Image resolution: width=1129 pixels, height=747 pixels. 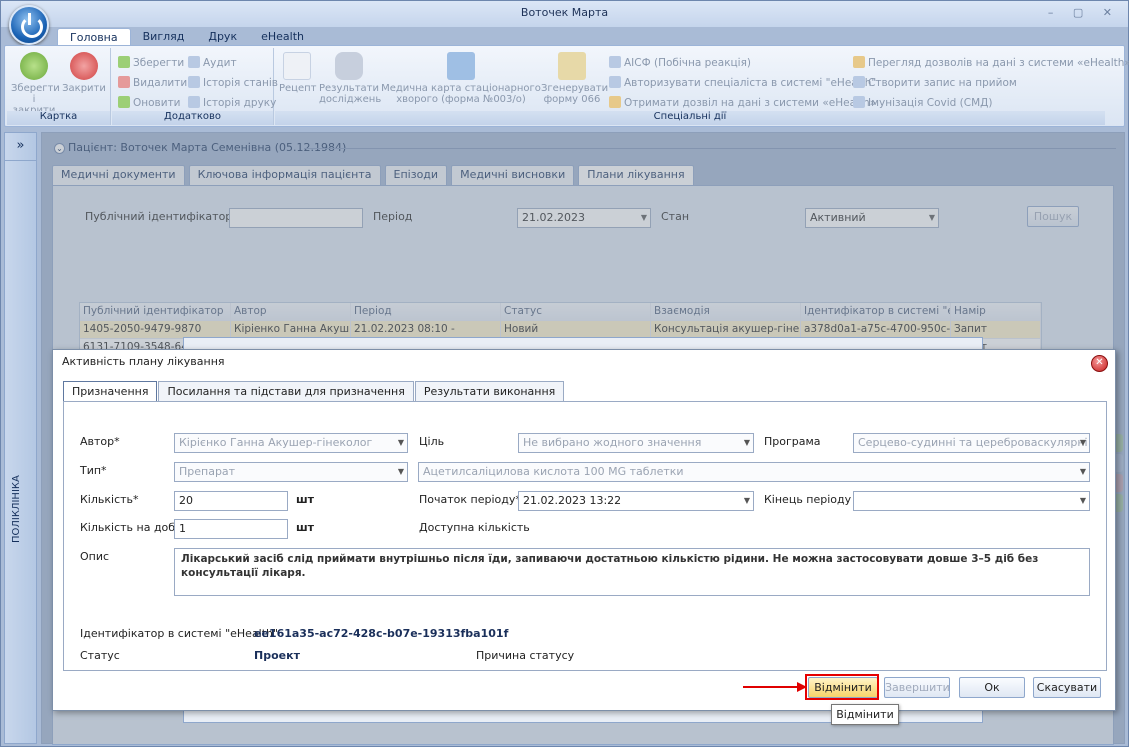 I want to click on program-select: Серцево-судинні та цереброваскулярні з ▼, so click(x=971, y=443).